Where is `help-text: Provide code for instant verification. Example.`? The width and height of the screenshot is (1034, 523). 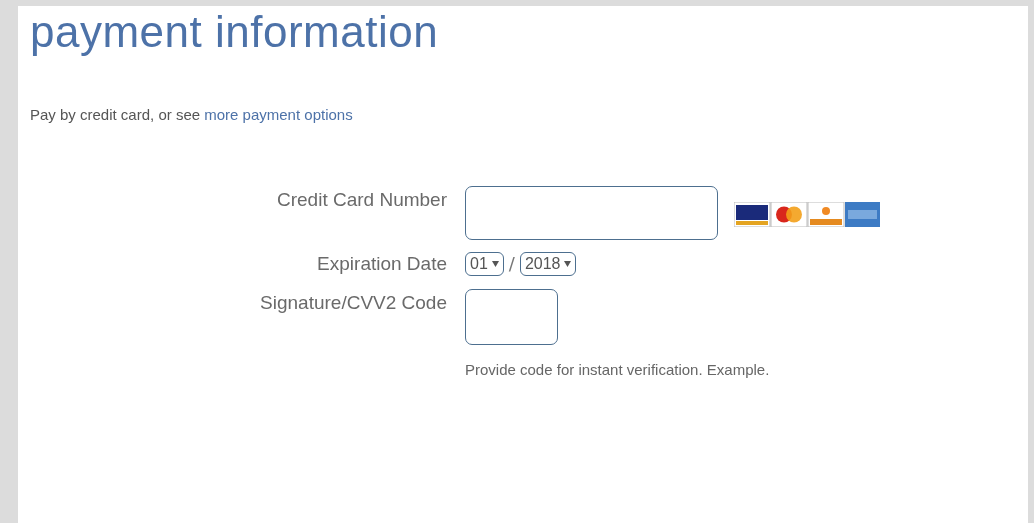
help-text: Provide code for instant verification. Example. is located at coordinates (618, 369).